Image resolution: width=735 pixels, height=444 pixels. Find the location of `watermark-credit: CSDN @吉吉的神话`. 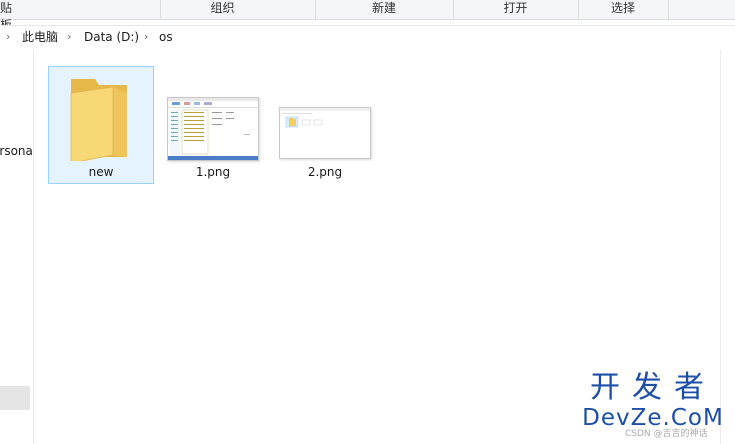

watermark-credit: CSDN @吉吉的神话 is located at coordinates (666, 434).